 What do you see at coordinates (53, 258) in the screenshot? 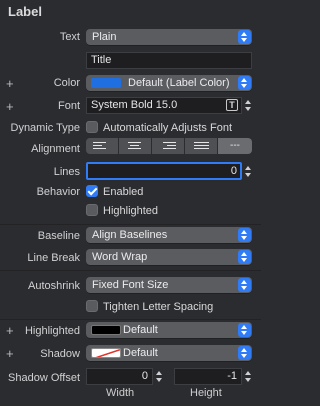
I see `line-break-label: Line Break` at bounding box center [53, 258].